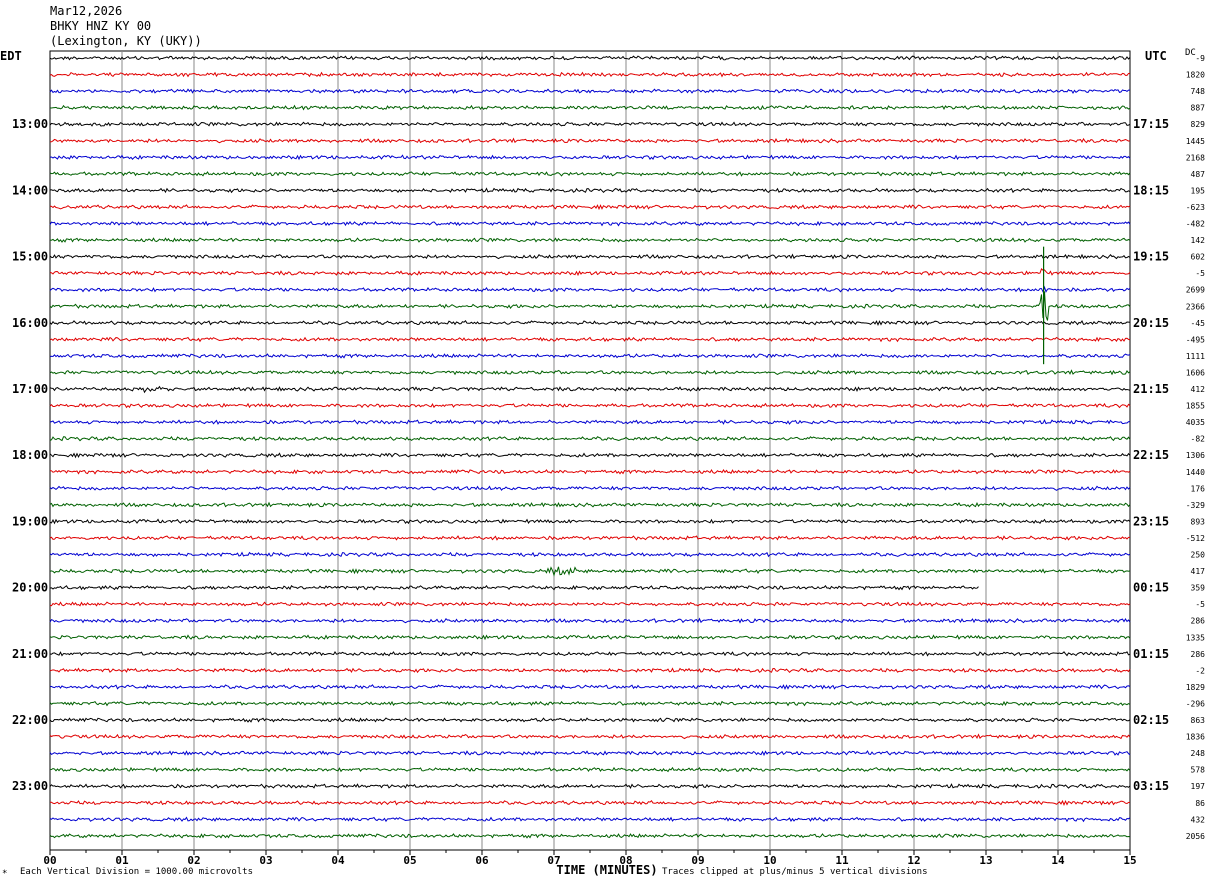 The height and width of the screenshot is (886, 1210). What do you see at coordinates (1195, 207) in the screenshot?
I see `dc-offset-label: -623` at bounding box center [1195, 207].